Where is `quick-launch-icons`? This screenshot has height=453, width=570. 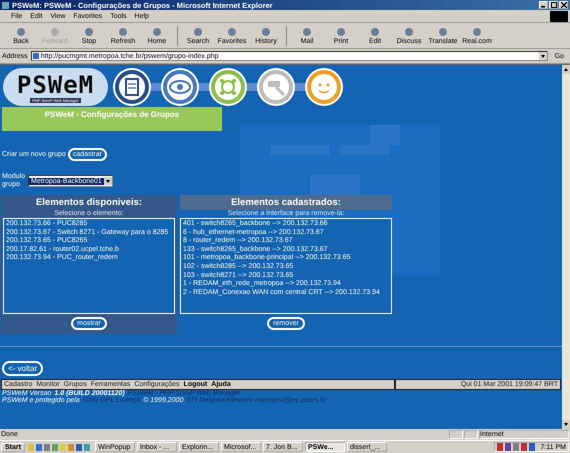
quick-launch-icons is located at coordinates (59, 447).